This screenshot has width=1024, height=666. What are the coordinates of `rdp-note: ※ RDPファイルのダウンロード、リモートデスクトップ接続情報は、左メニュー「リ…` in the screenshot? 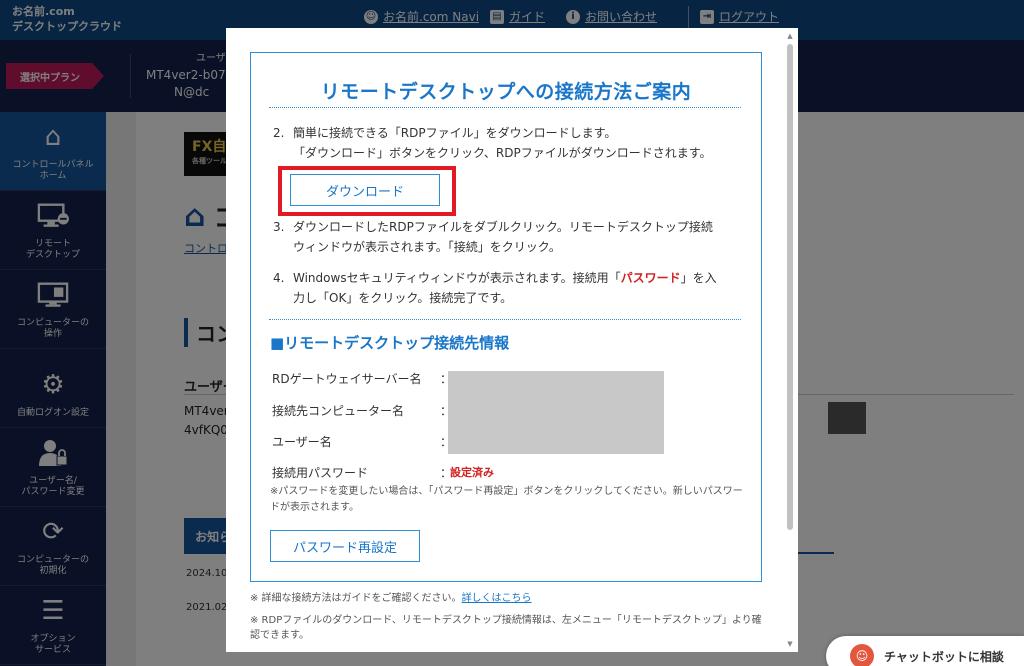 It's located at (506, 628).